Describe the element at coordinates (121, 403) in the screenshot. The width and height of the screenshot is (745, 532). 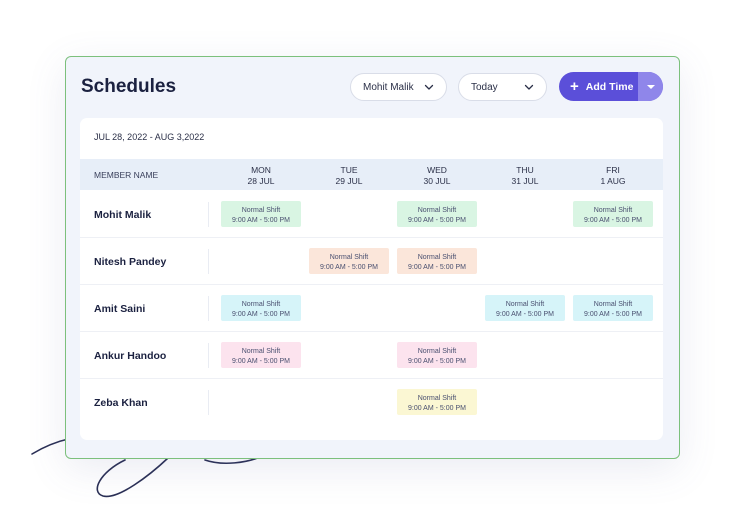
I see `member-name: Zeba Khan` at that location.